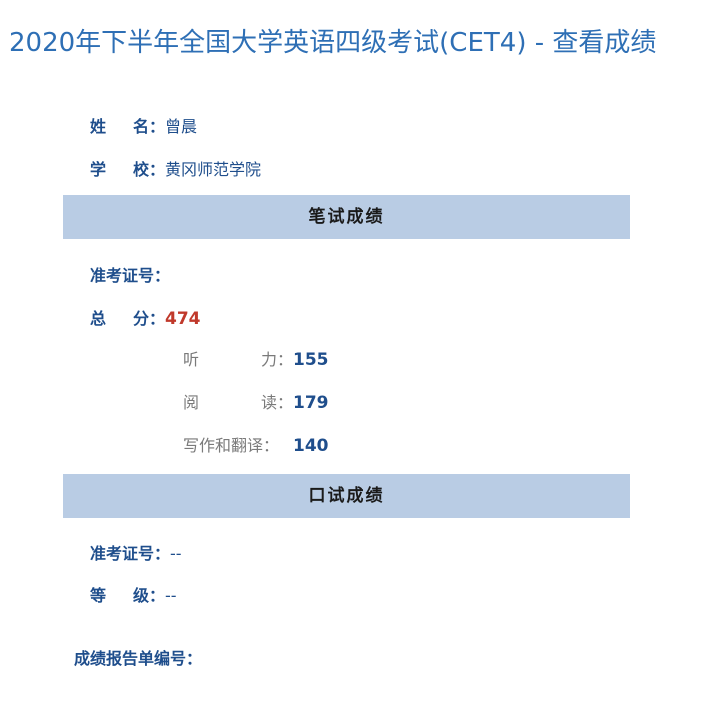 The height and width of the screenshot is (726, 704). I want to click on report-number-label: 成绩报告单编号：, so click(138, 658).